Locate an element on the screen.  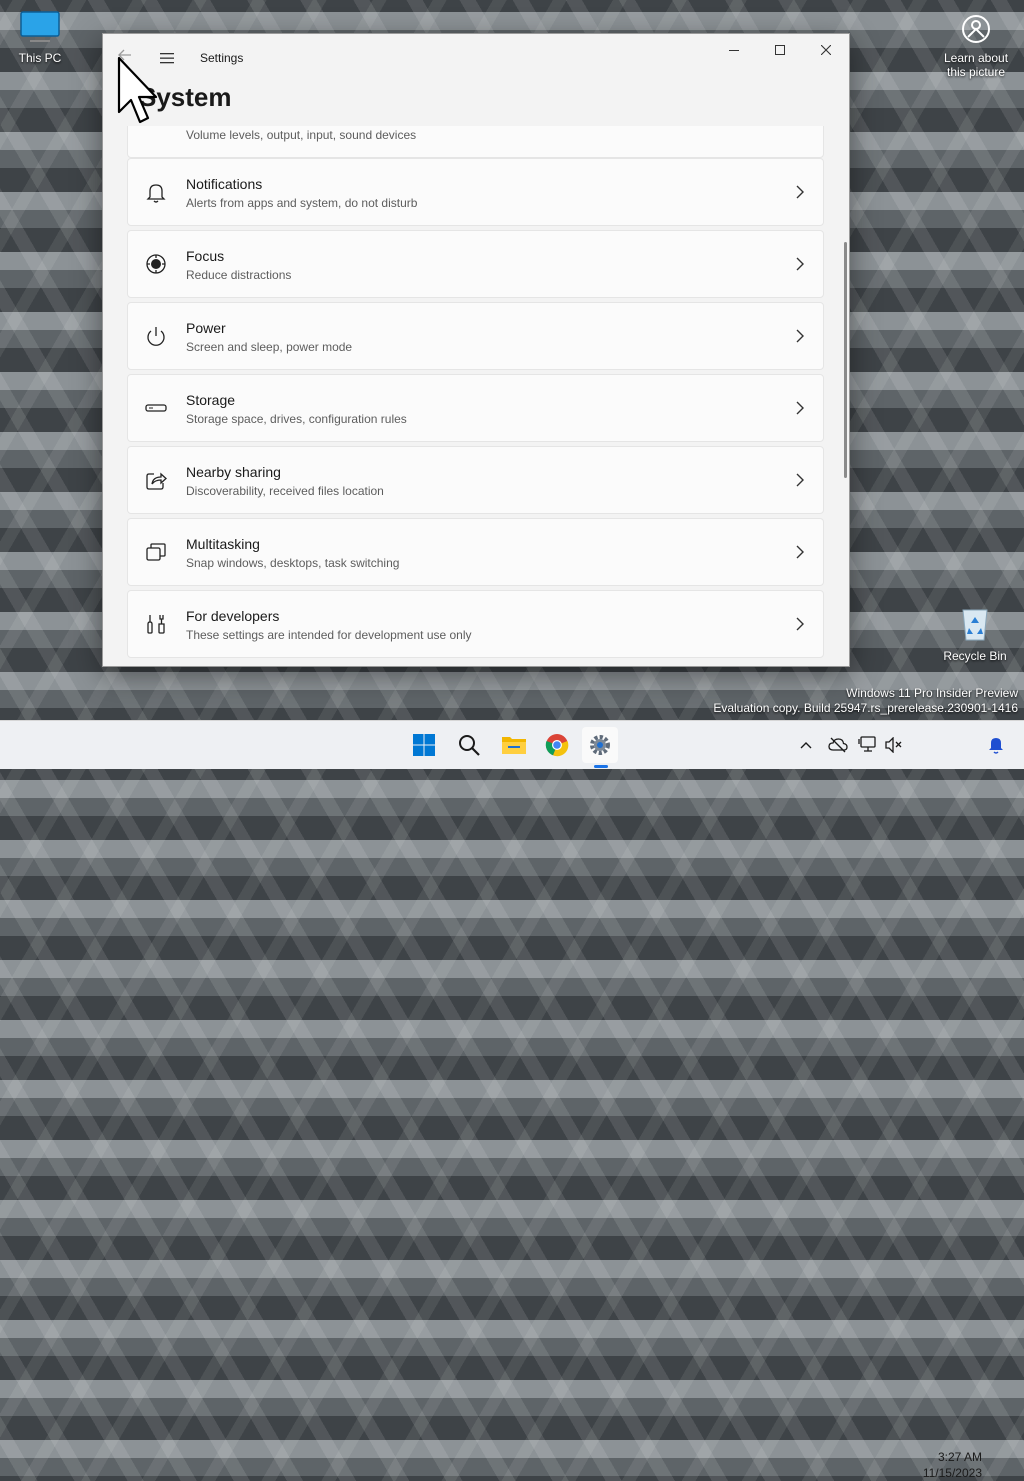
taskbar-clock: 3:27 AM 11/15/2023 is located at coordinates (945, 1465).